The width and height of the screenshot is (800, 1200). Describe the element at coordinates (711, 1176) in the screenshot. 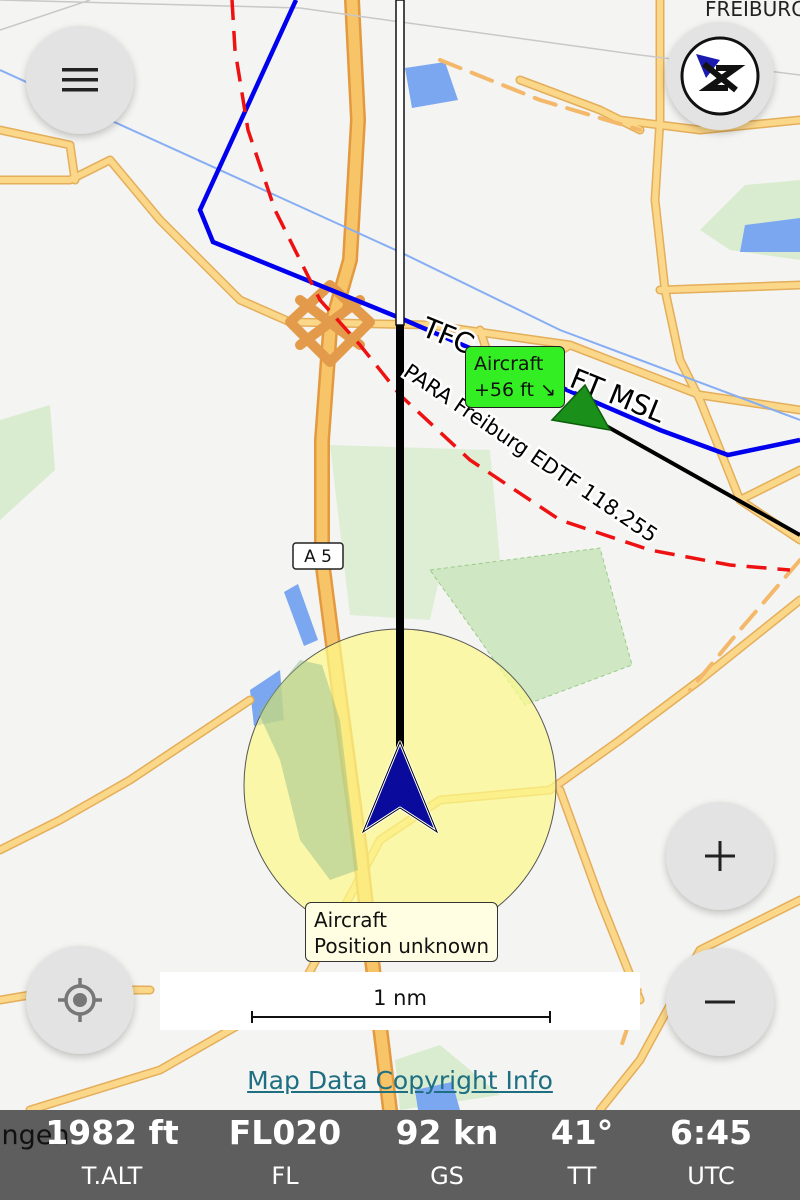

I see `status-label: UTC` at that location.